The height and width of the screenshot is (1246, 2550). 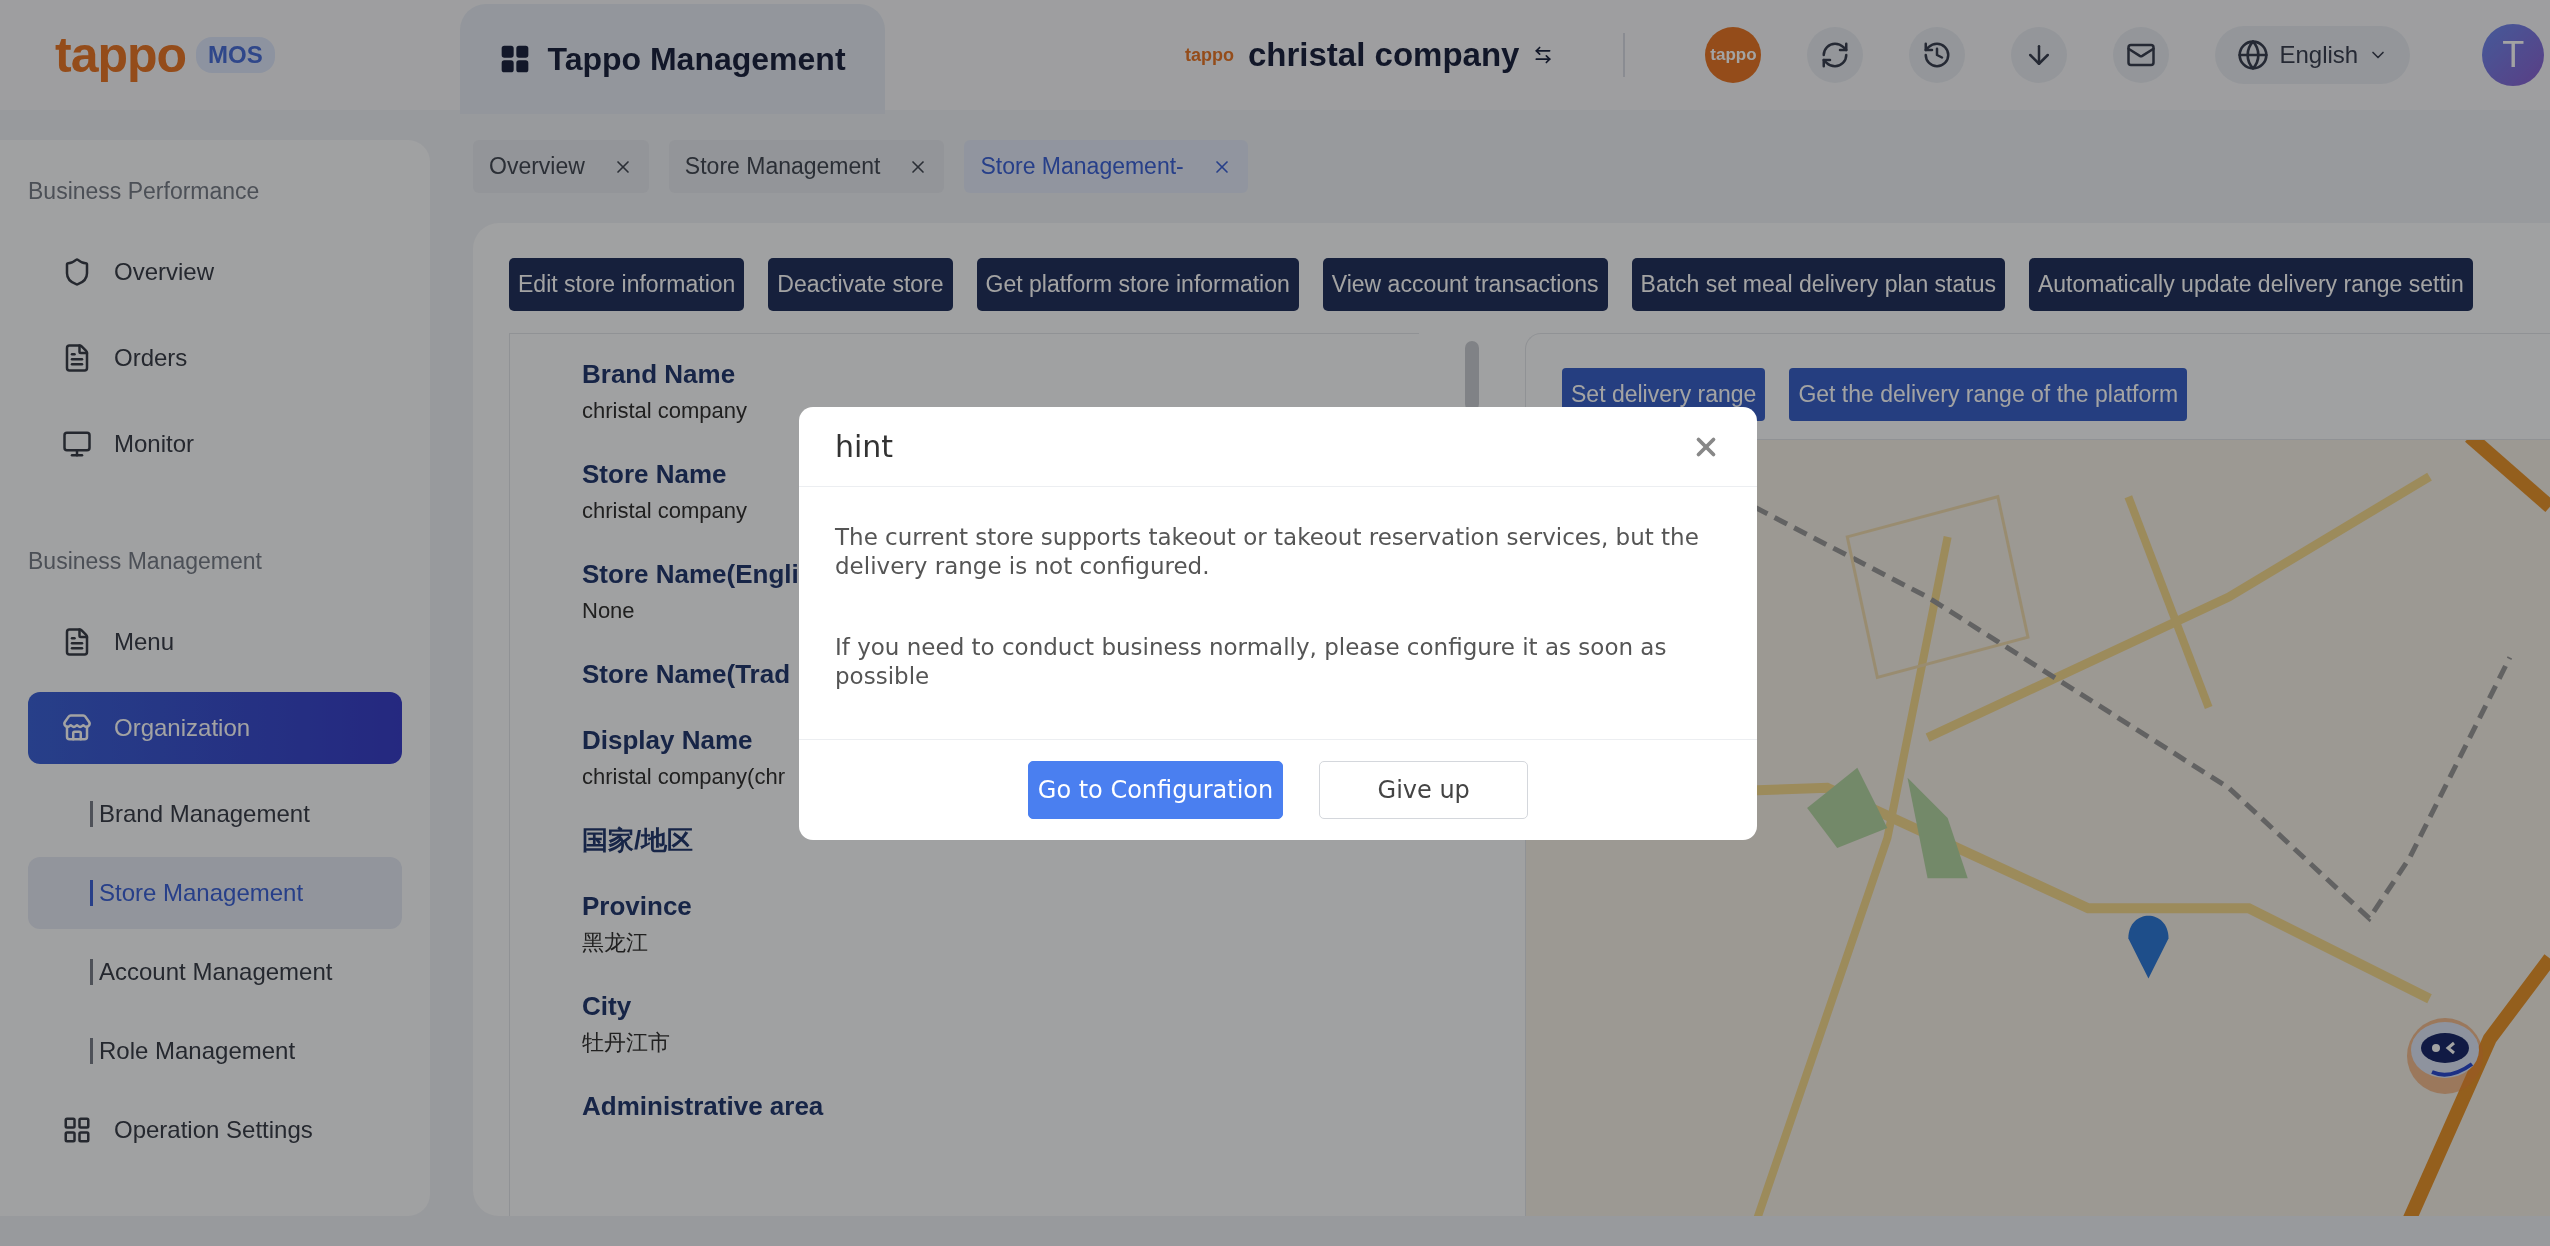 I want to click on dialog-message: The current store supports takeout or takeout reservation services, but the delivery range is not configured., so click(x=1267, y=552).